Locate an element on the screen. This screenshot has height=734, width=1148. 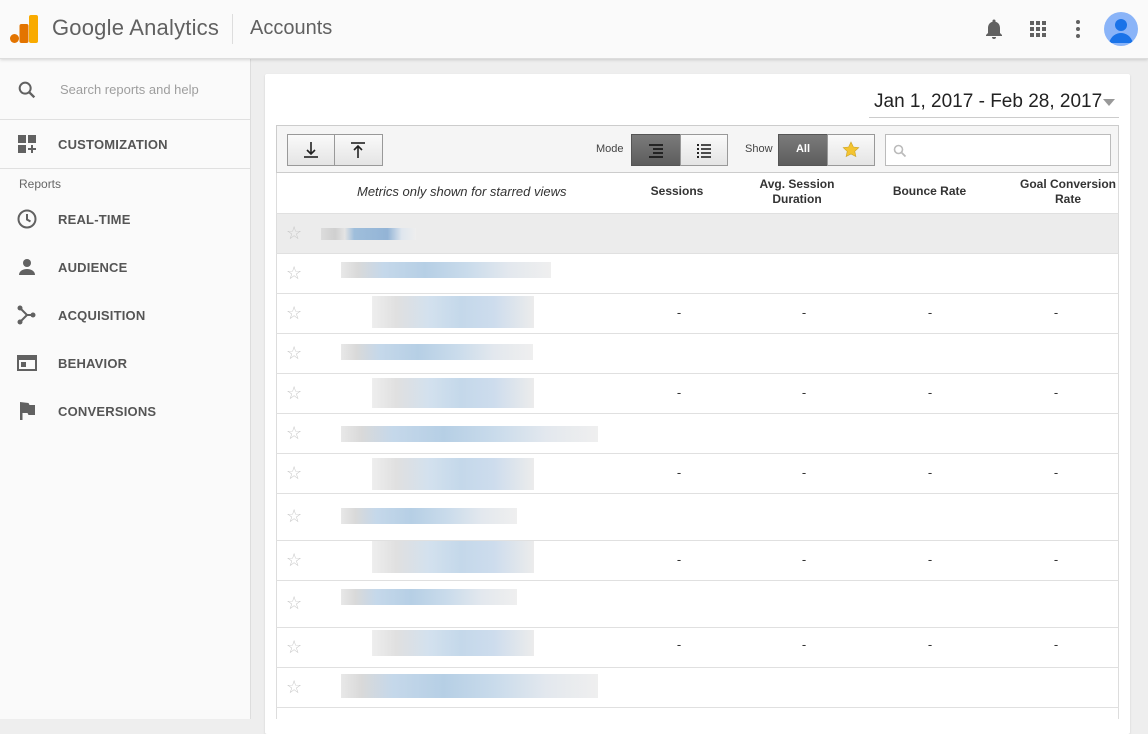
google-analytics-logo is located at coordinates (24, 29).